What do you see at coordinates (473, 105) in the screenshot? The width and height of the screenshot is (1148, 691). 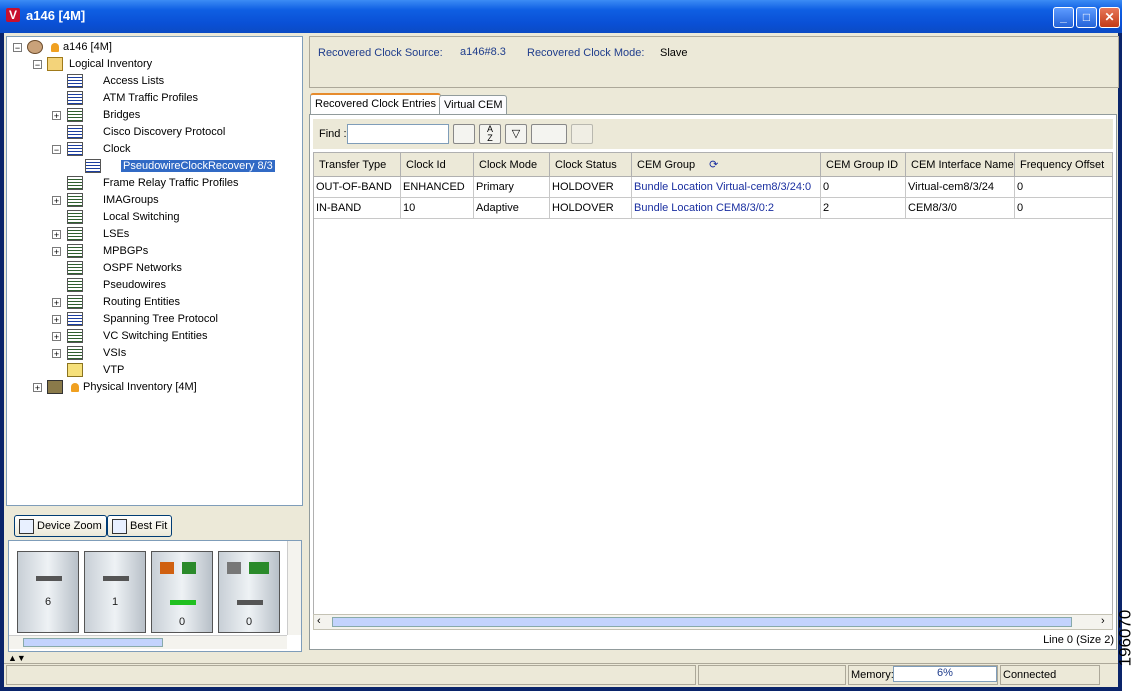 I see `tab-virtual-cem: Virtual CEM` at bounding box center [473, 105].